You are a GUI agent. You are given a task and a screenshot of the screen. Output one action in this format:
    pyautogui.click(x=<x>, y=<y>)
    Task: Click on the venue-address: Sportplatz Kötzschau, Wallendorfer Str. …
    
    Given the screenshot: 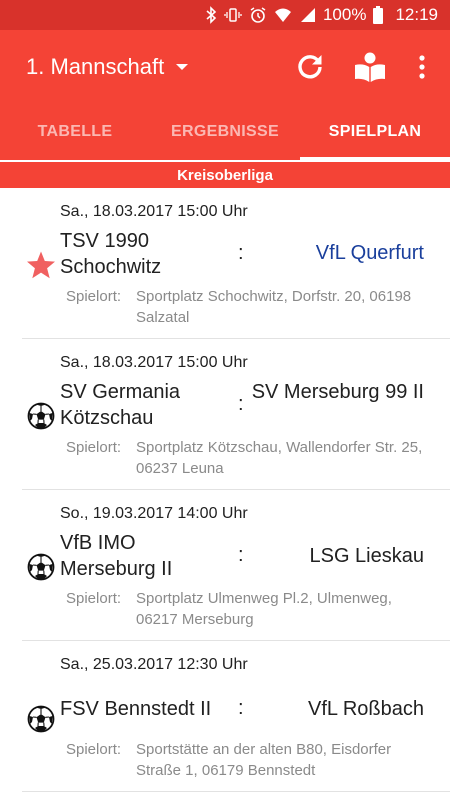 What is the action you would take?
    pyautogui.click(x=279, y=458)
    